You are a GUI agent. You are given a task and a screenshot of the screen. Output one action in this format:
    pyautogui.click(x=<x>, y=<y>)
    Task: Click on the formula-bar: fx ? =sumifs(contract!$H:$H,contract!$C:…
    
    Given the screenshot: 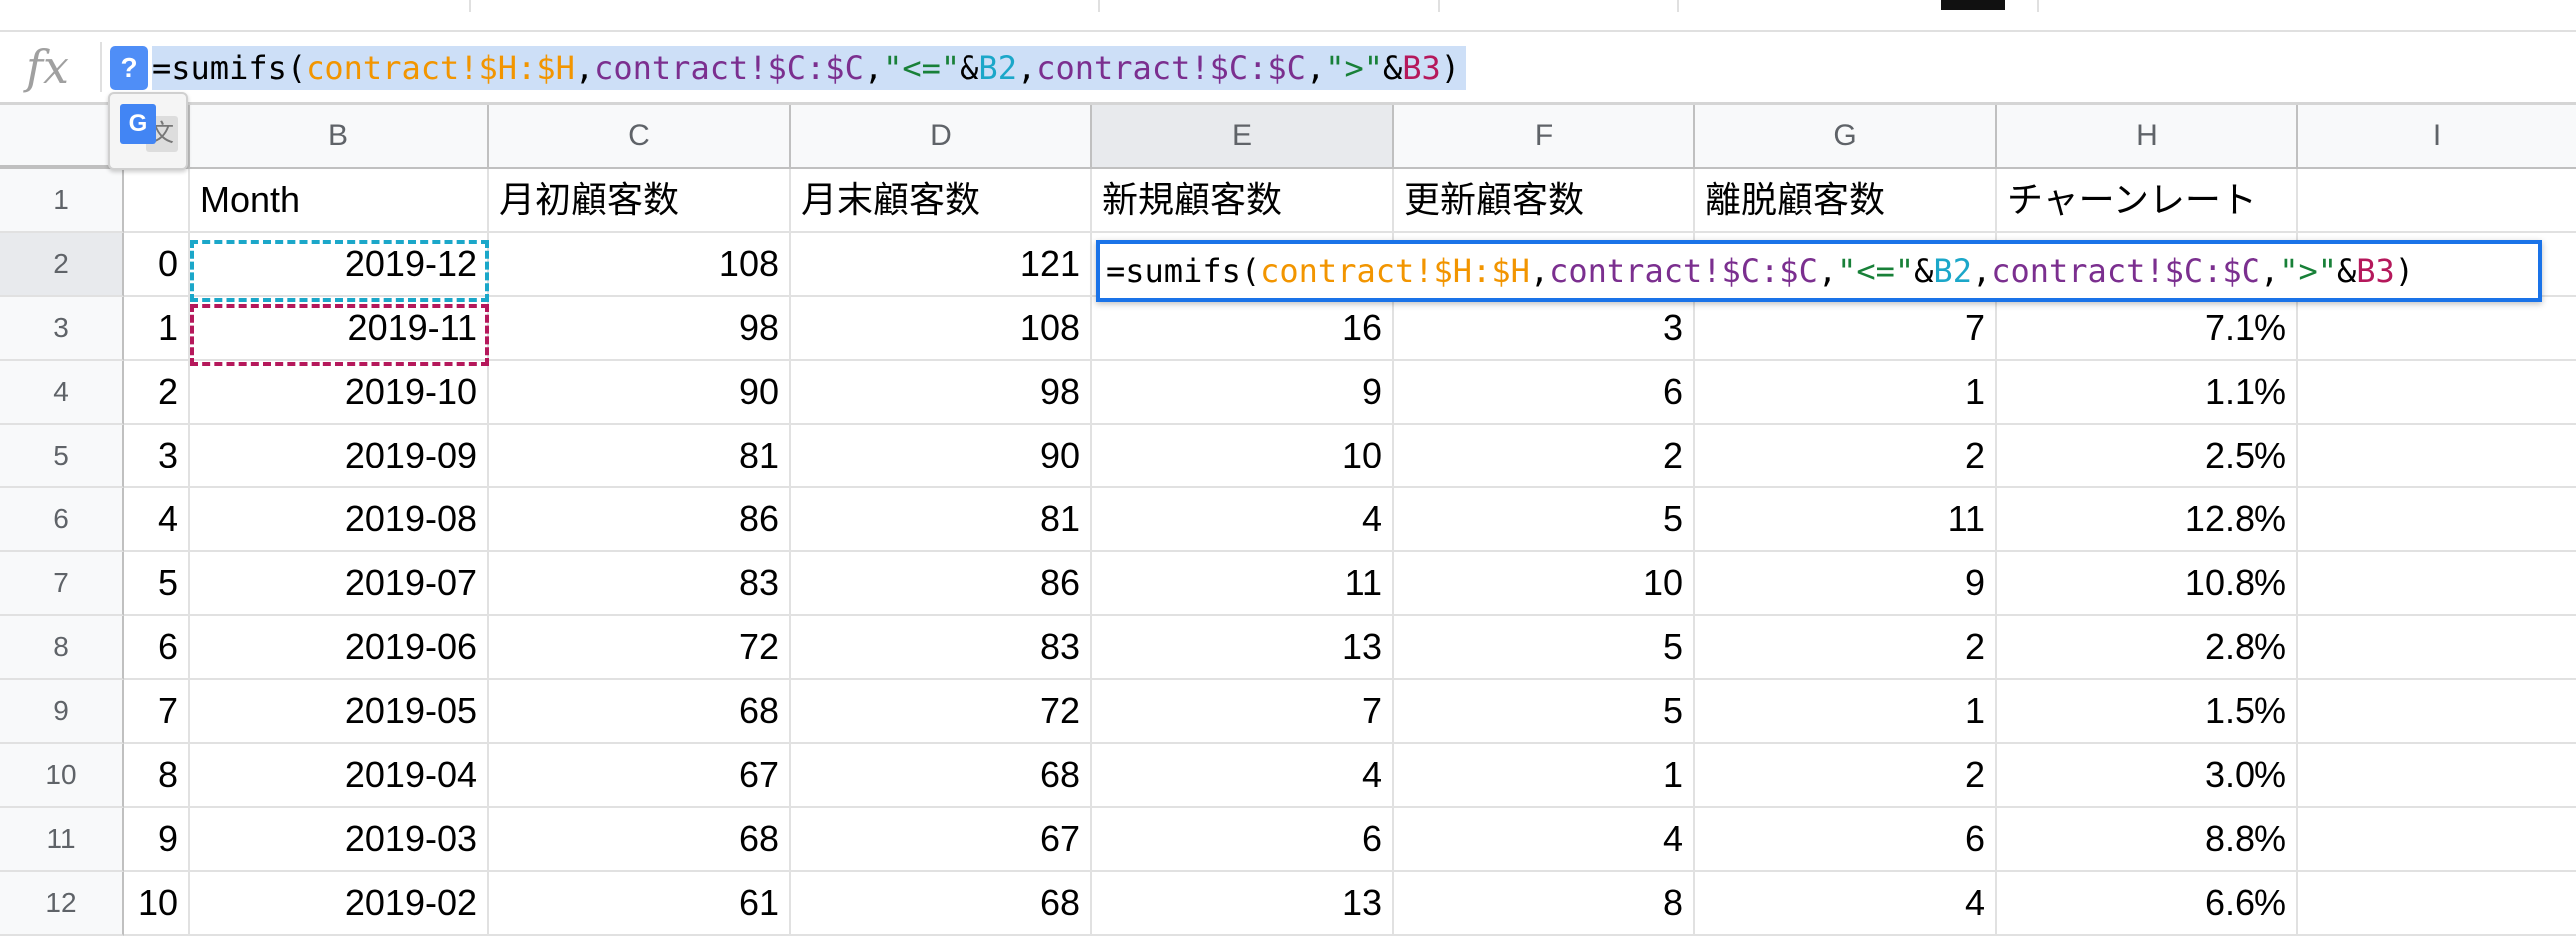 What is the action you would take?
    pyautogui.click(x=1288, y=68)
    